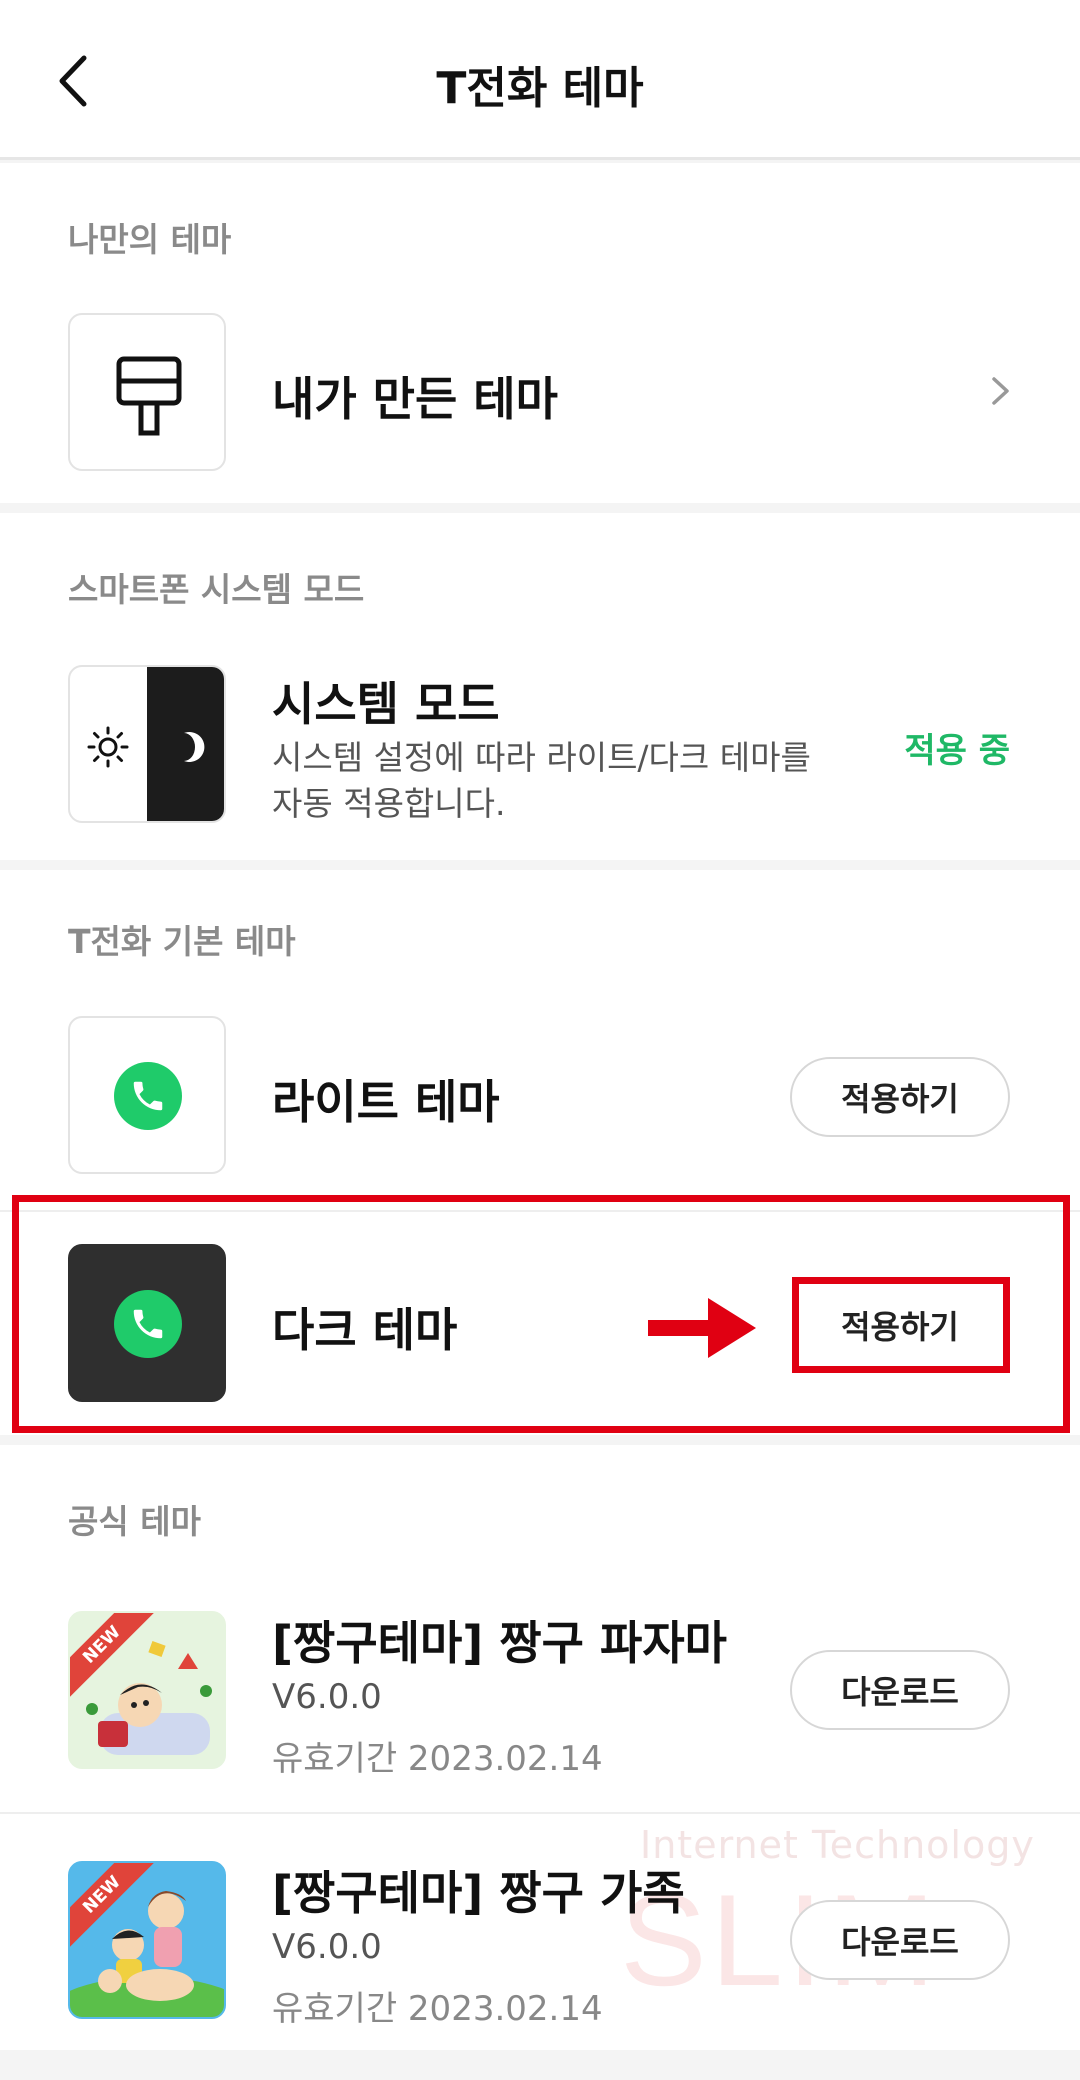 The width and height of the screenshot is (1080, 2080). What do you see at coordinates (149, 396) in the screenshot?
I see `paint-roller-icon` at bounding box center [149, 396].